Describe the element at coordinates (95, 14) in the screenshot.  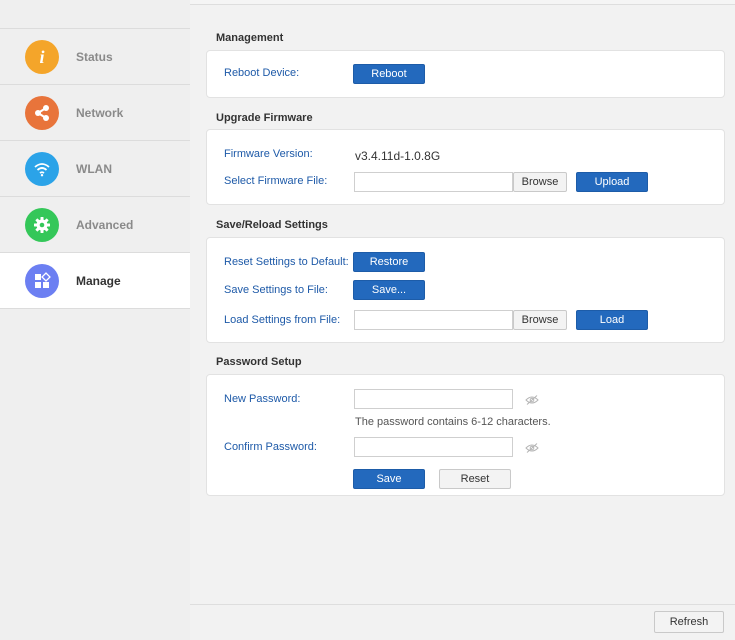
I see `sidebar-header` at that location.